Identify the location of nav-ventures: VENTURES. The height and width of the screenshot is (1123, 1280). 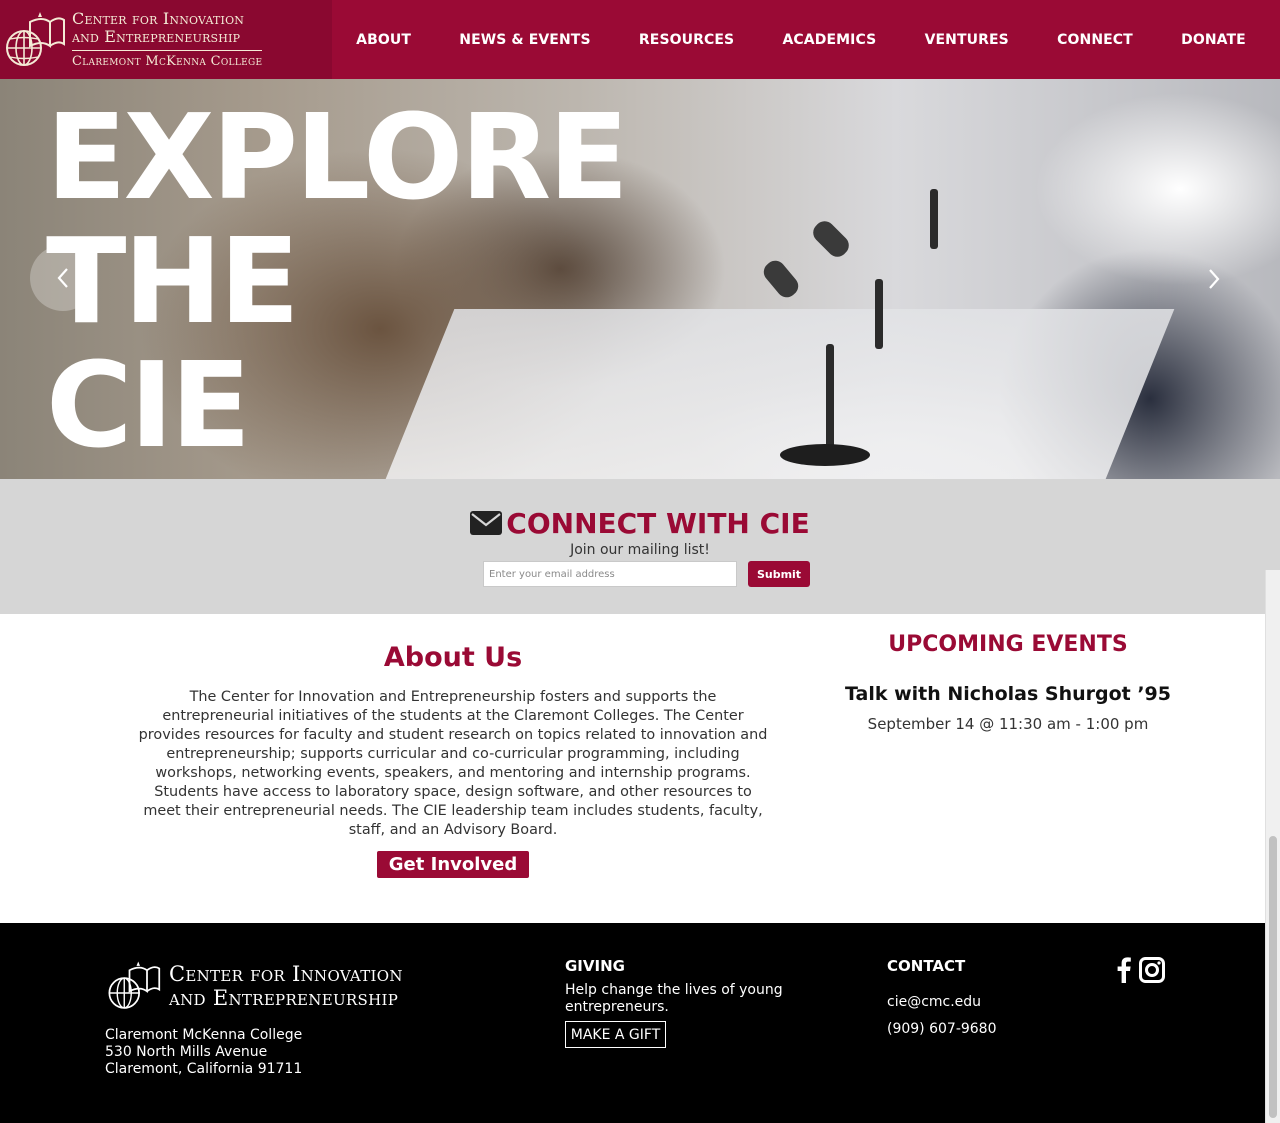
(967, 40).